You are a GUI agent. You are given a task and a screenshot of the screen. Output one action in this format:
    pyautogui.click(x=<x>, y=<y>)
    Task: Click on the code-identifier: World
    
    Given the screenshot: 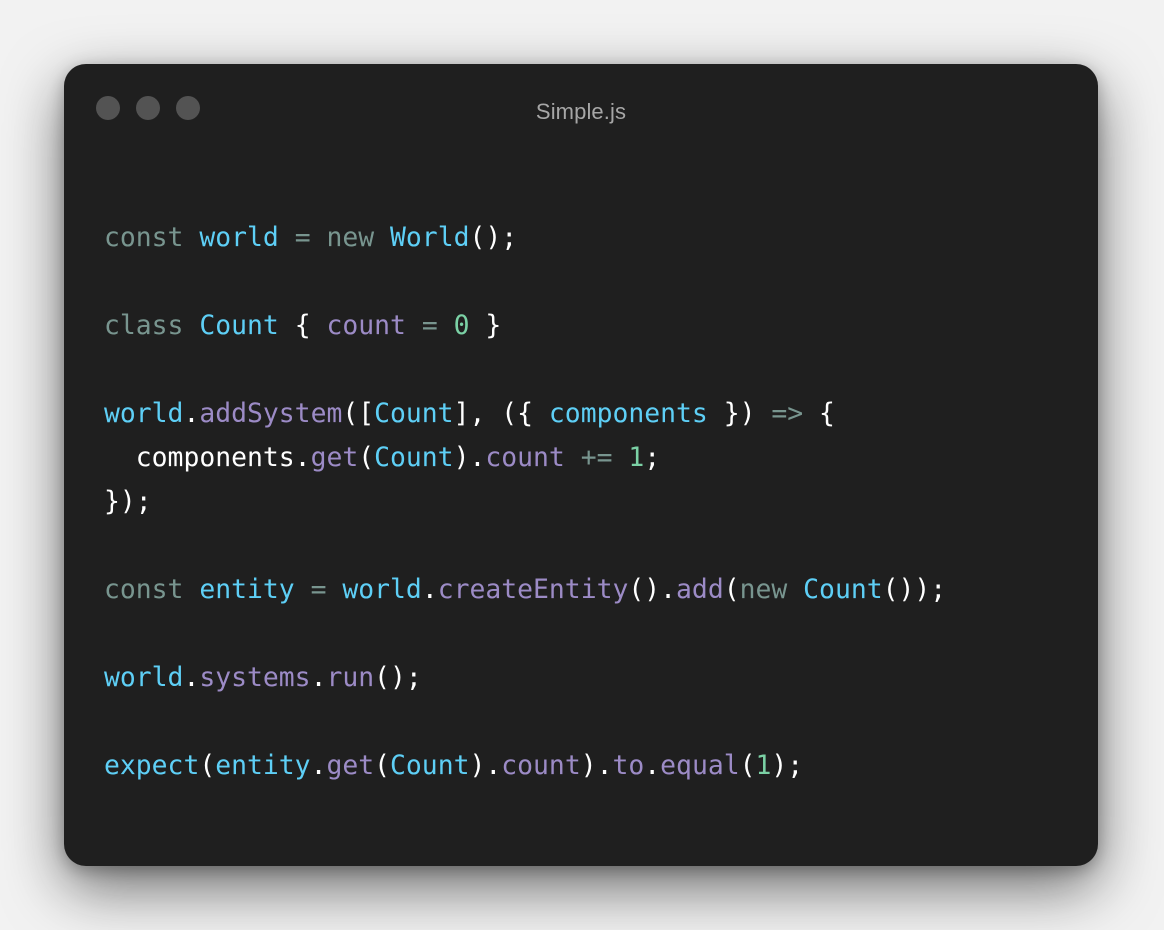 What is the action you would take?
    pyautogui.click(x=430, y=237)
    